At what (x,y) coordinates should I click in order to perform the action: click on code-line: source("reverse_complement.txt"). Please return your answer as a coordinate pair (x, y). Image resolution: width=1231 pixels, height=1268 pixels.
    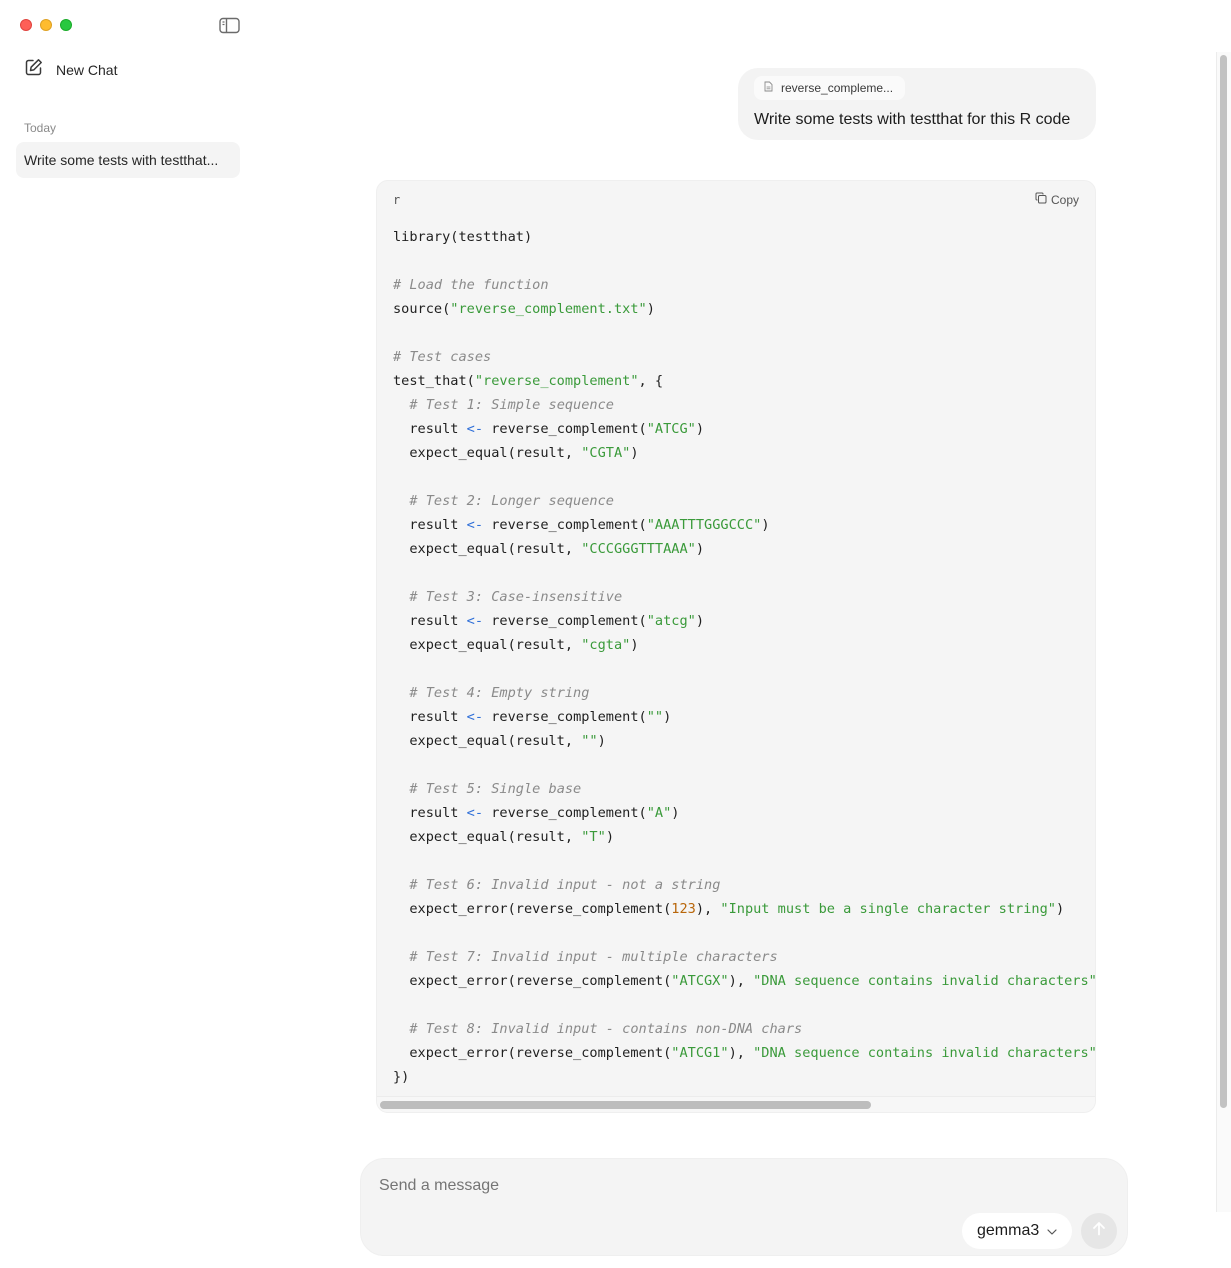
    Looking at the image, I should click on (524, 309).